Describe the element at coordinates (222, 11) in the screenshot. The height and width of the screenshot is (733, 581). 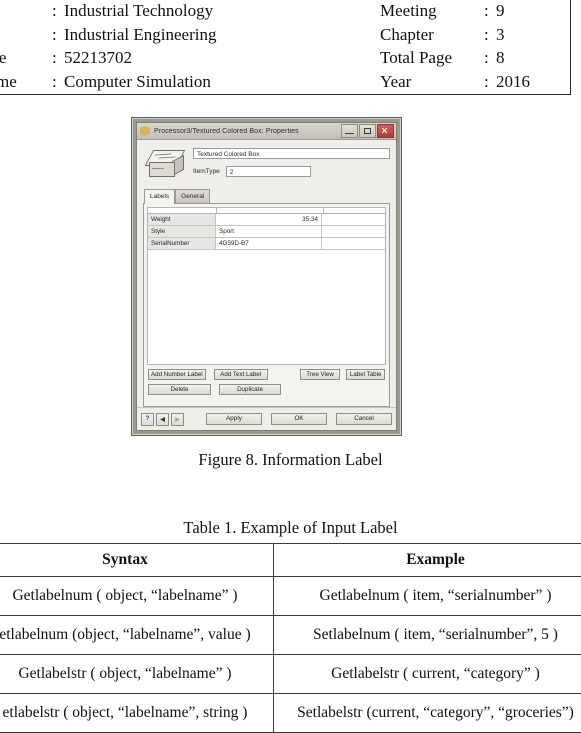
I see `info-value: Industrial Technology` at that location.